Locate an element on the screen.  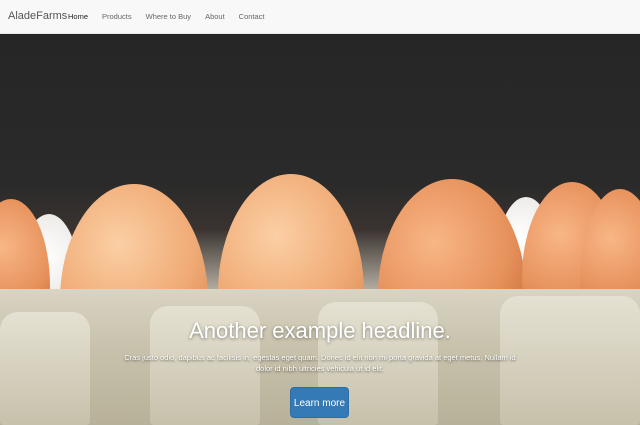
nav-item-products: Products is located at coordinates (117, 16).